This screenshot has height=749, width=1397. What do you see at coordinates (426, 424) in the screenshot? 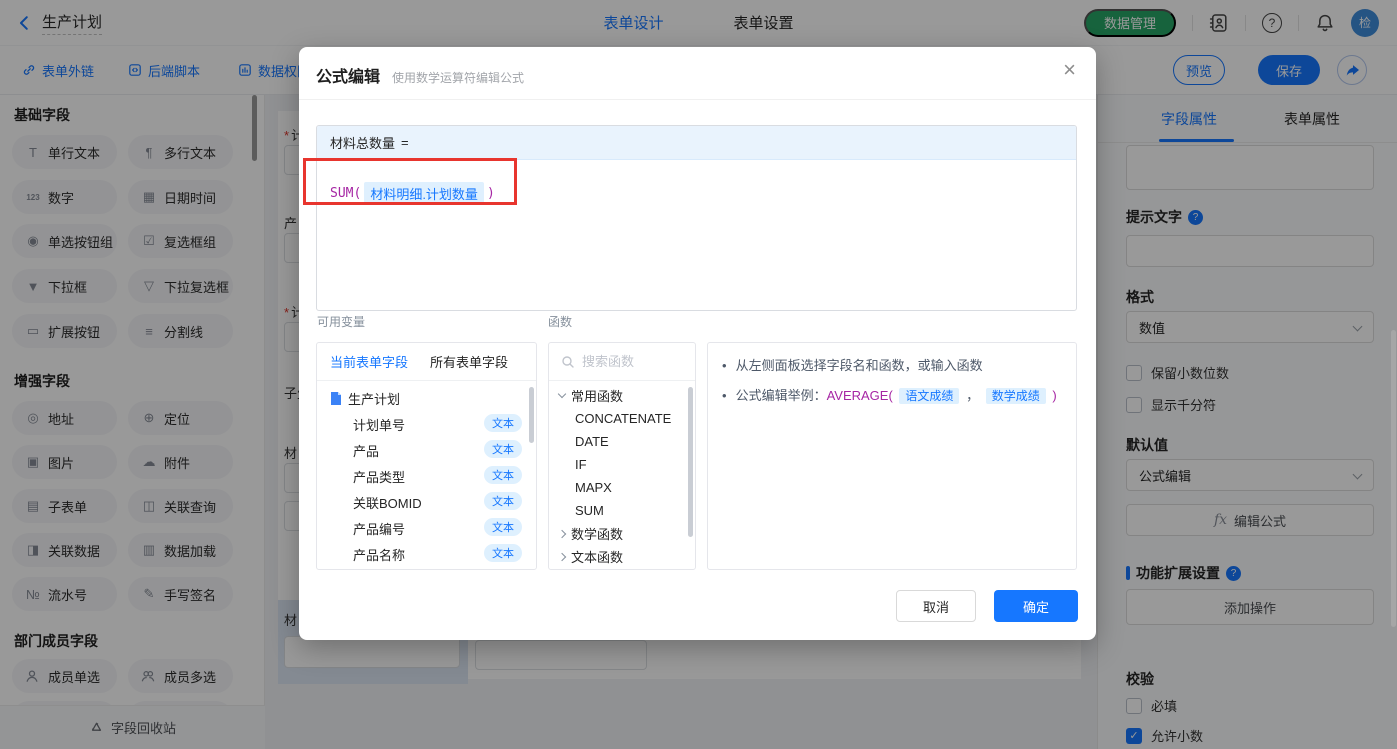
I see `variable-row: 计划单号 文本` at bounding box center [426, 424].